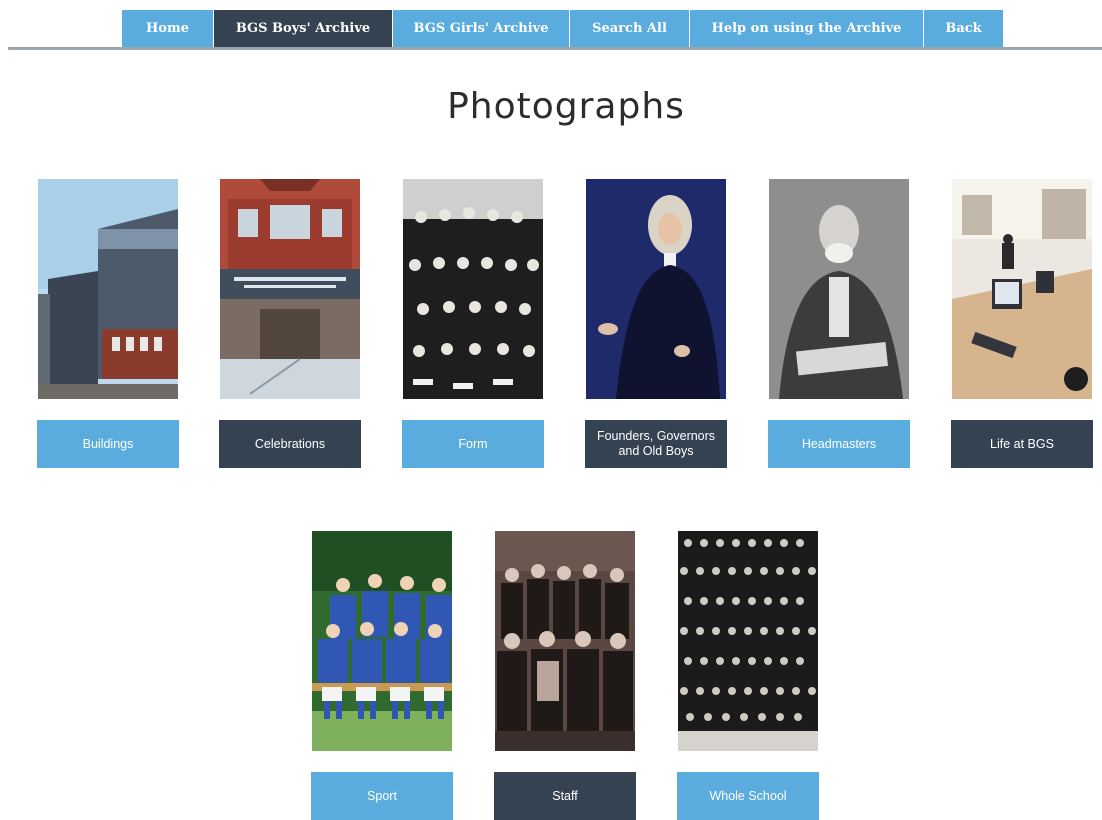  I want to click on tile-life-at-bgs: Life at BGS, so click(1022, 323).